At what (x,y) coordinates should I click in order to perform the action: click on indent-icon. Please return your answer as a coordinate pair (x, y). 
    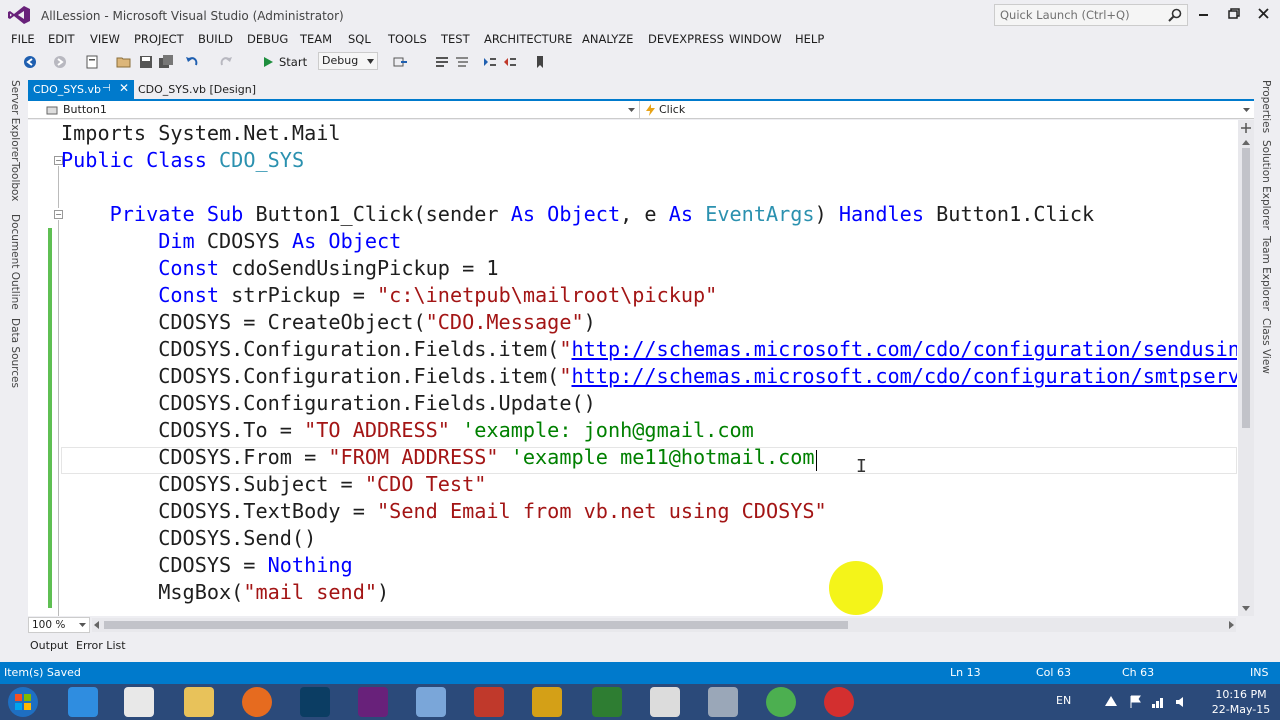
    Looking at the image, I should click on (490, 62).